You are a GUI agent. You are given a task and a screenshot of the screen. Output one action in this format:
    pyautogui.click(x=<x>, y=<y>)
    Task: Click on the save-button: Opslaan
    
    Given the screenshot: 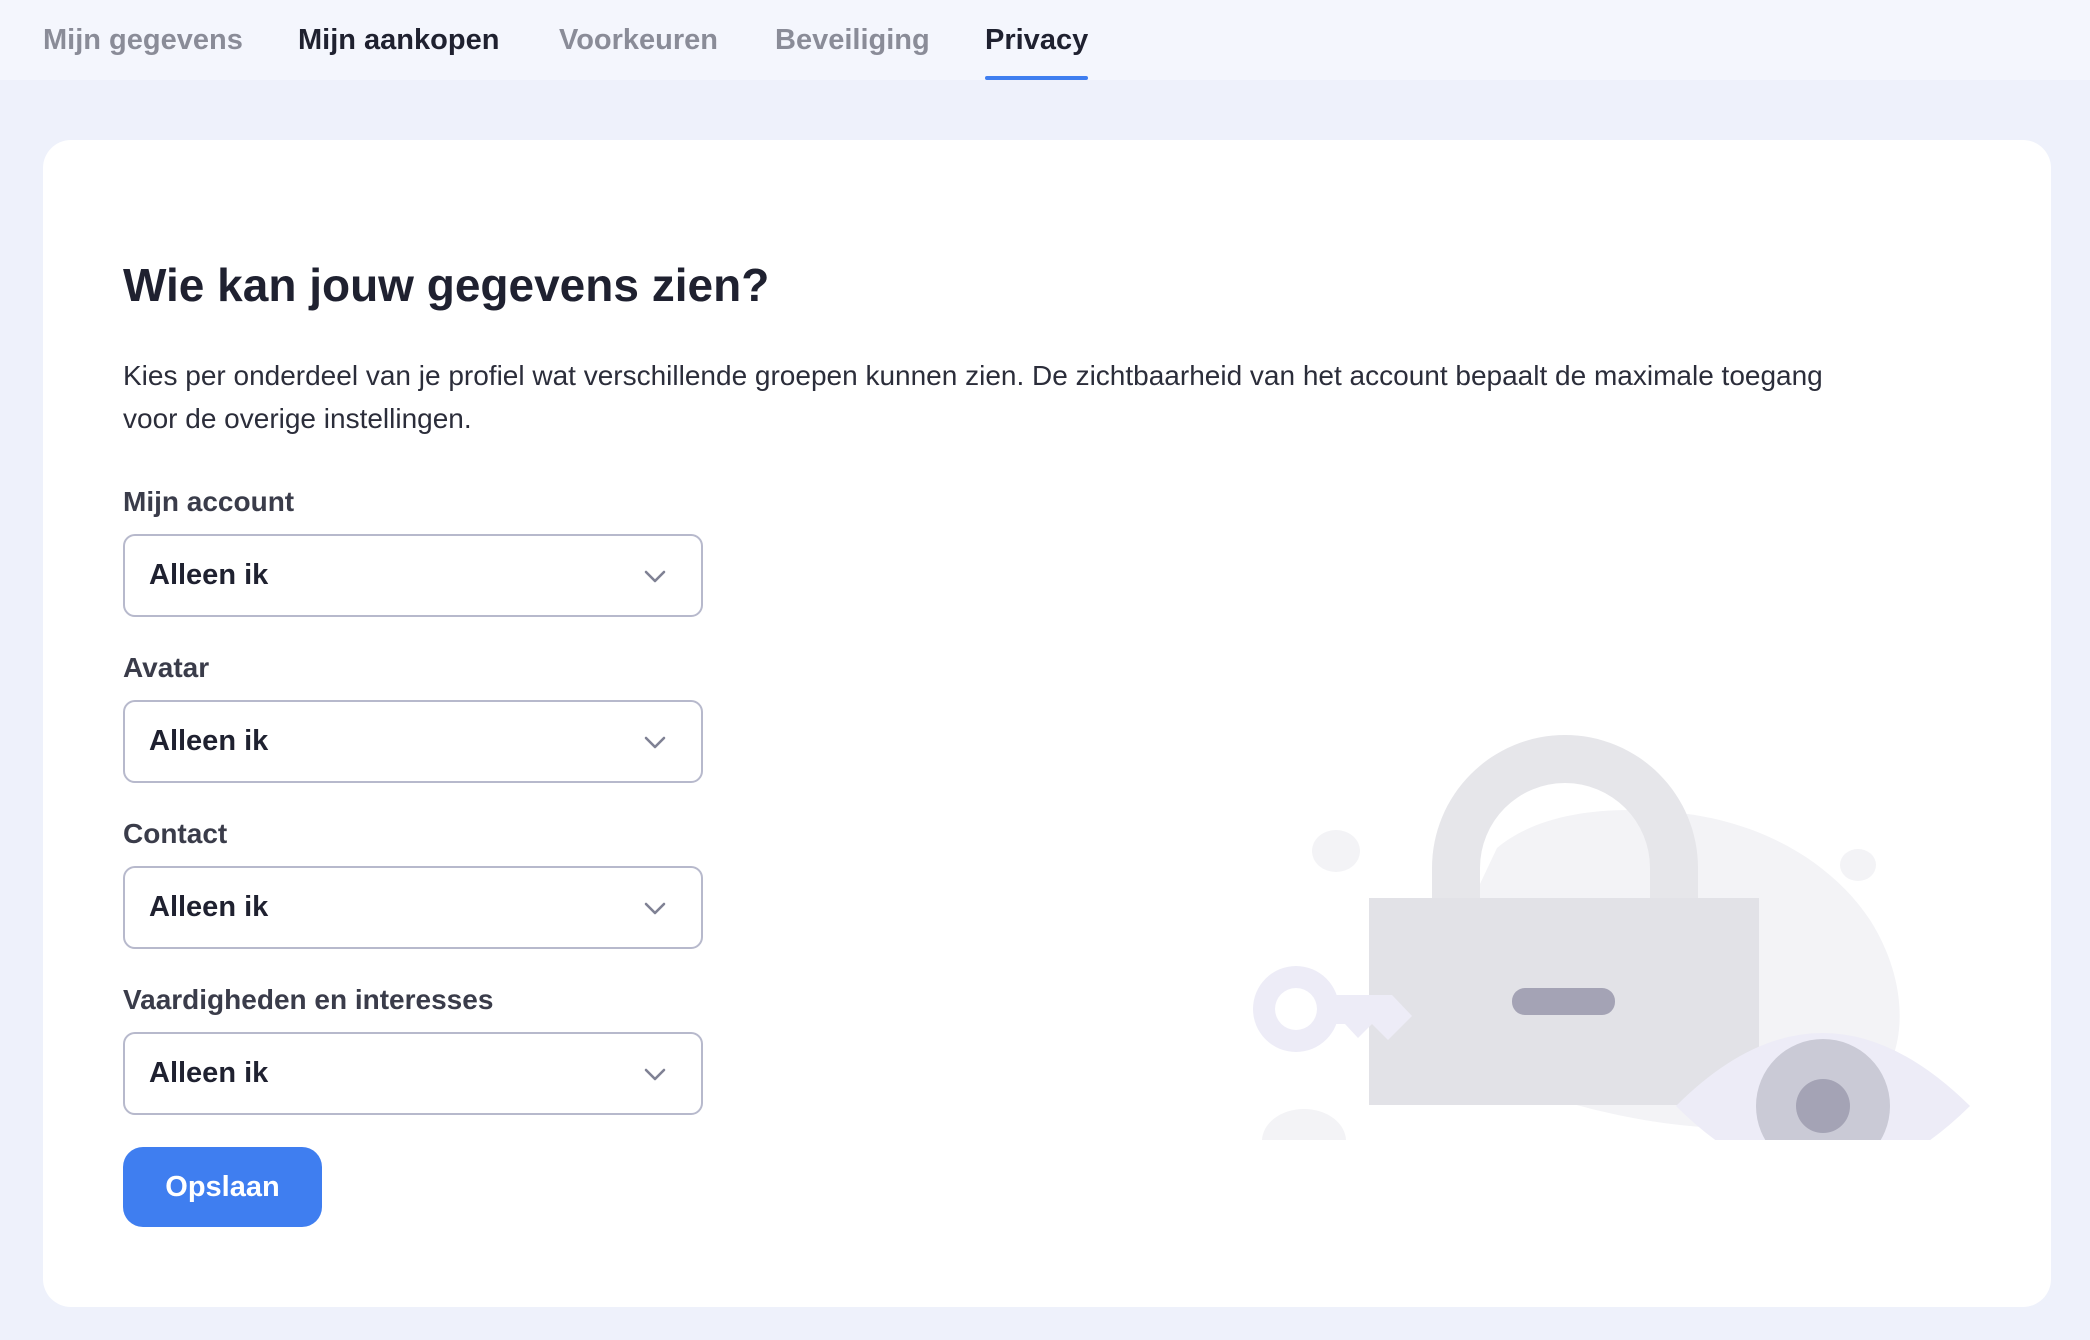 What is the action you would take?
    pyautogui.click(x=222, y=1187)
    